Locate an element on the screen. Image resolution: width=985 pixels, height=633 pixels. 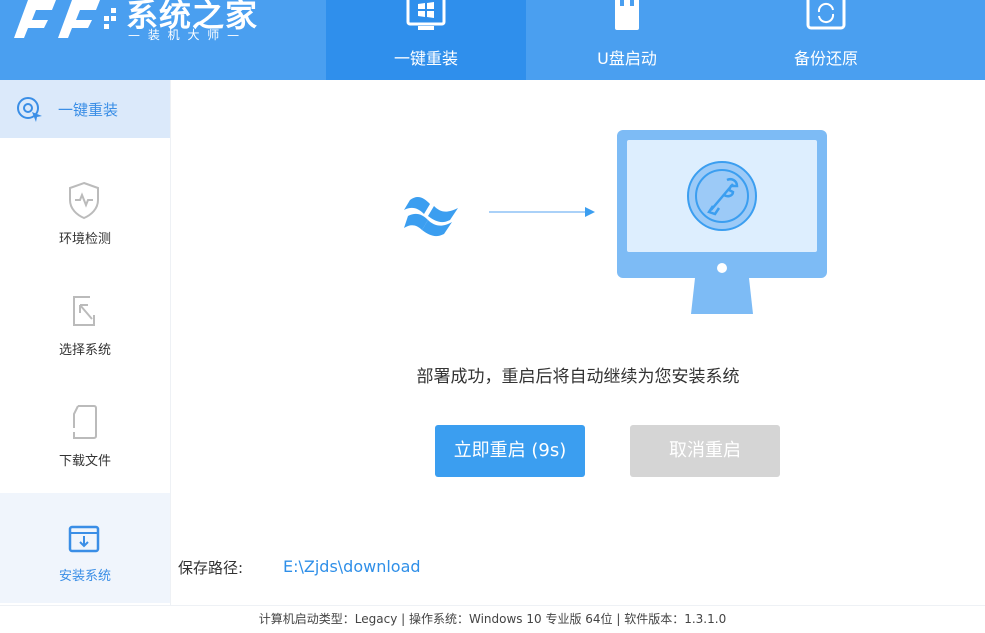
brand-logo: 系统之家 — 装 机 大 师 — is located at coordinates (150, 40).